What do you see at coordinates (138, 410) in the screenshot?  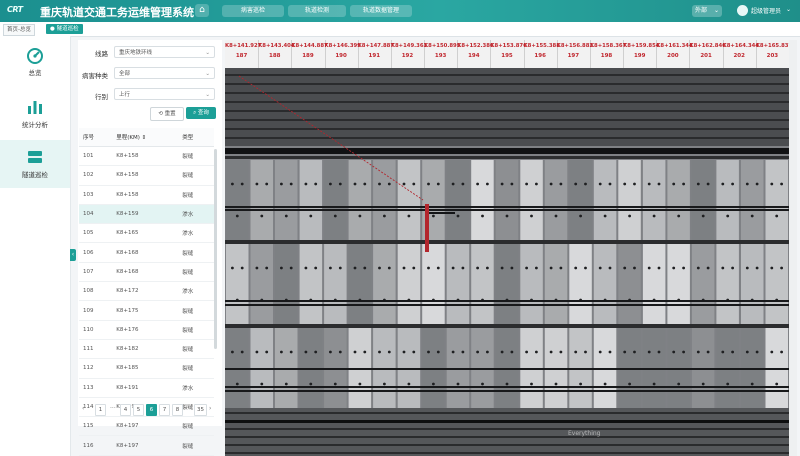 I see `page-button: 5` at bounding box center [138, 410].